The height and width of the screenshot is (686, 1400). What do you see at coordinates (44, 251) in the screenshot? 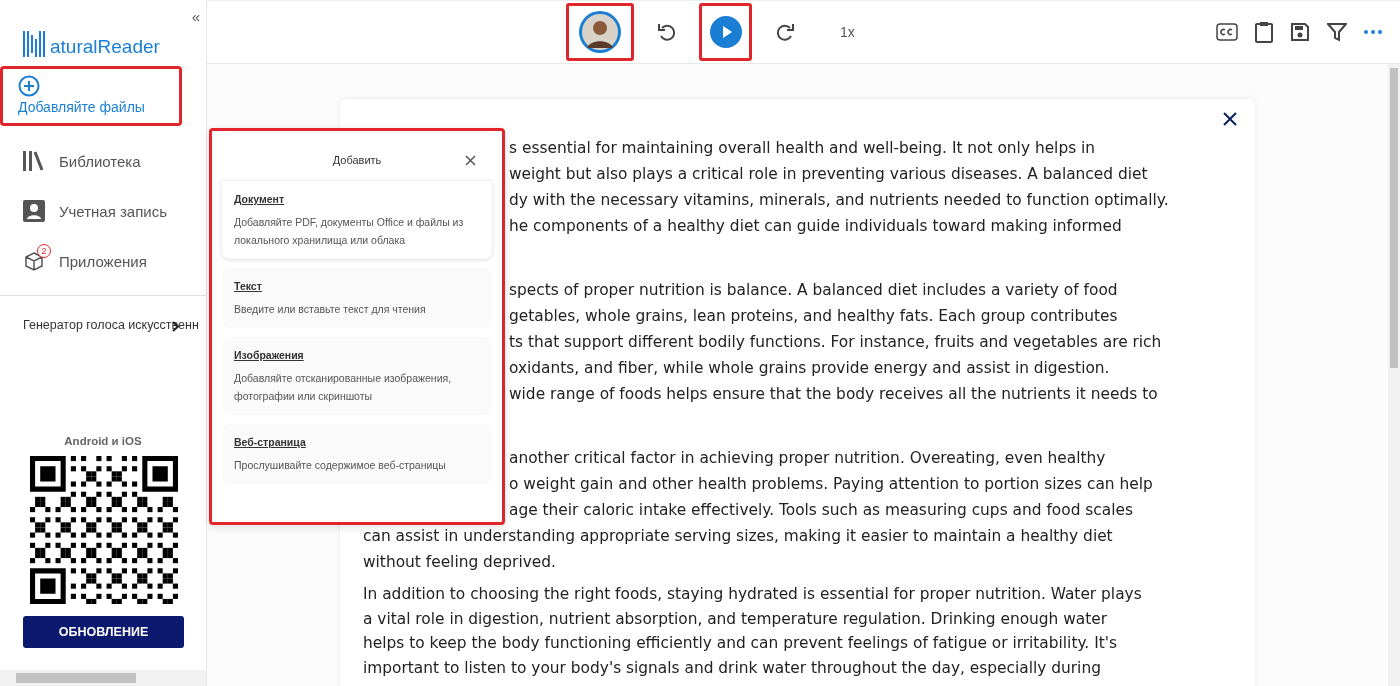
I see `notification-badge: 2` at bounding box center [44, 251].